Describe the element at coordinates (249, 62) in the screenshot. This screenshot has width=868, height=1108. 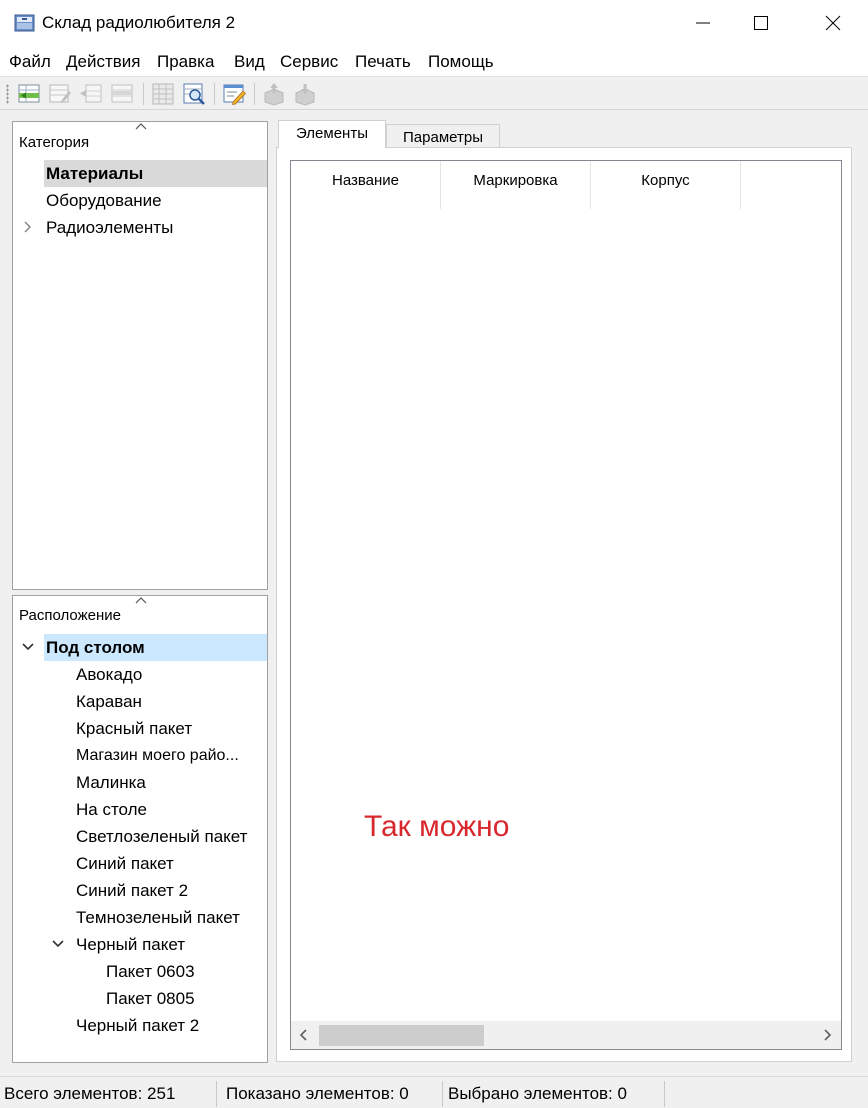
I see `menu-view: Вид` at that location.